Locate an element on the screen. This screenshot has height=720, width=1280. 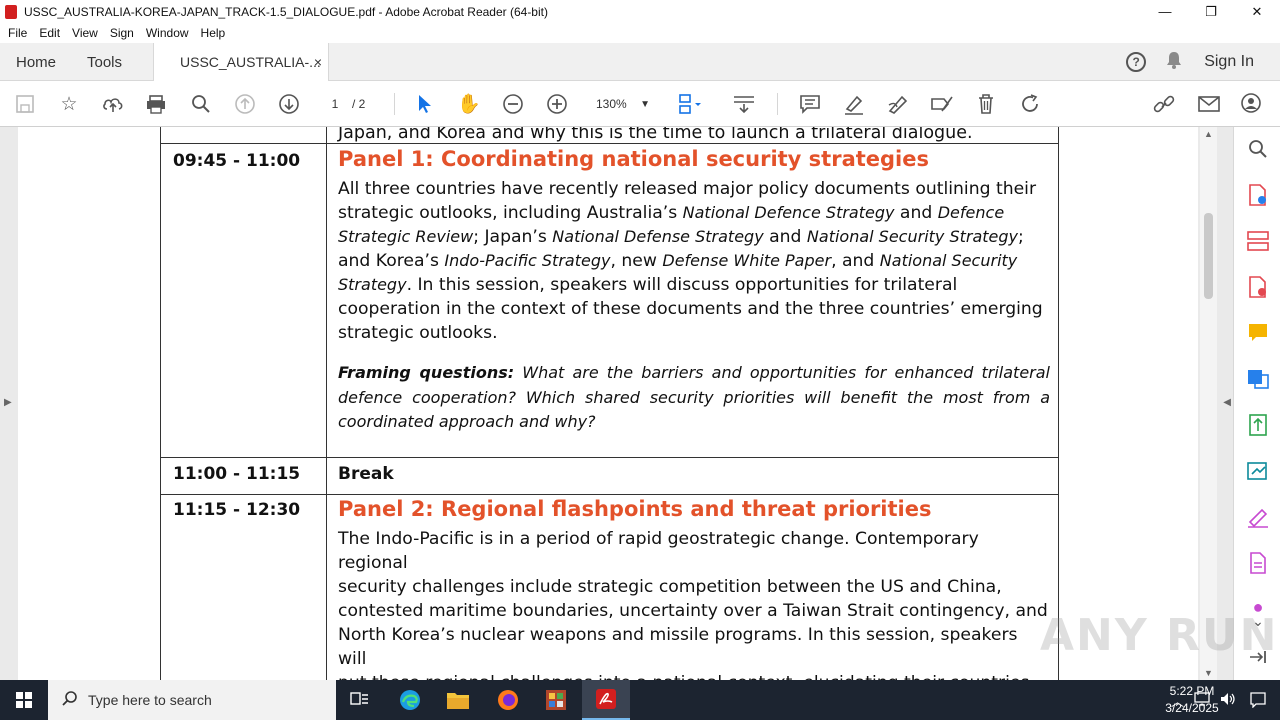
draw-icon is located at coordinates (898, 104).